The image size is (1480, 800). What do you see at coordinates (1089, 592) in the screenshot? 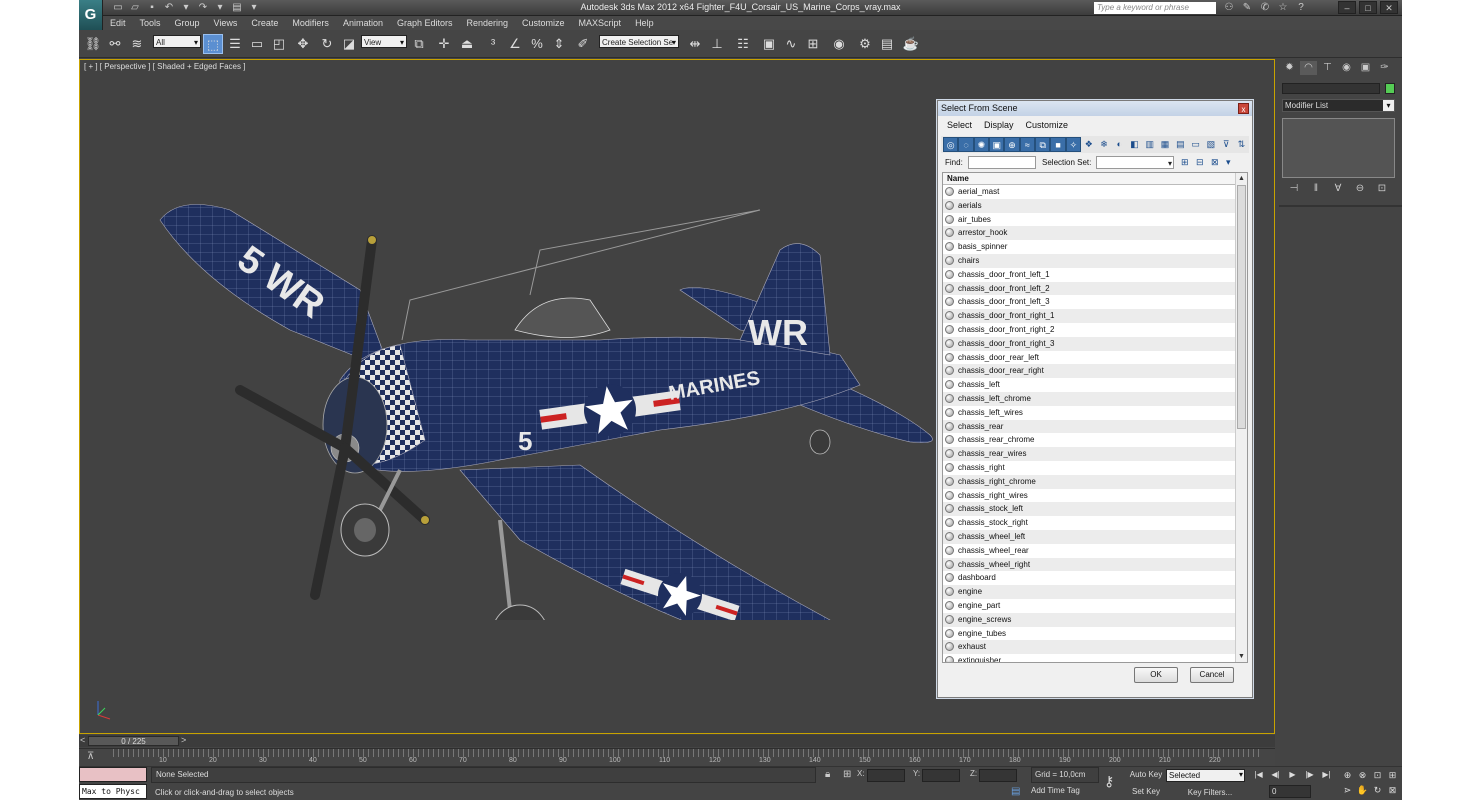
I see `list-item: engine` at bounding box center [1089, 592].